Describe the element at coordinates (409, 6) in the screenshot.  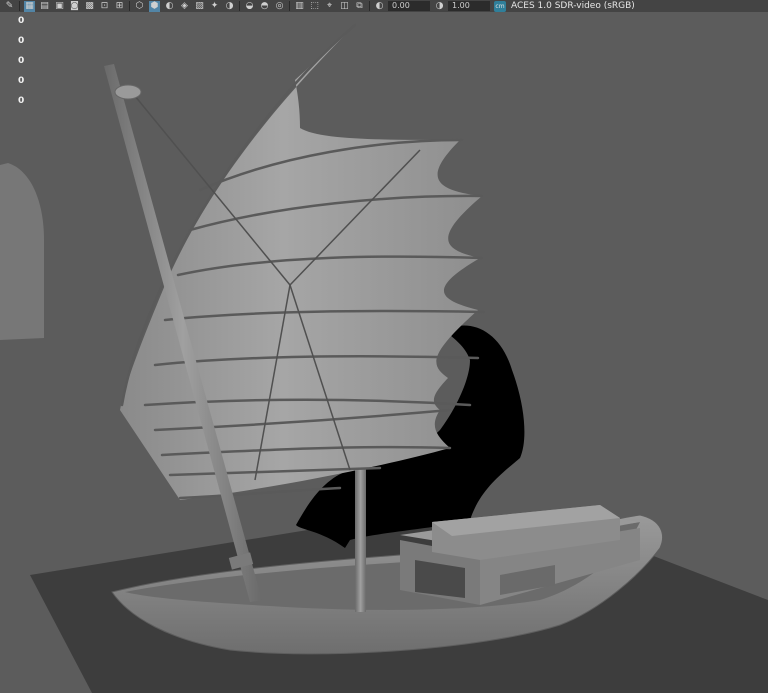
I see `exposure-field: 0.00` at that location.